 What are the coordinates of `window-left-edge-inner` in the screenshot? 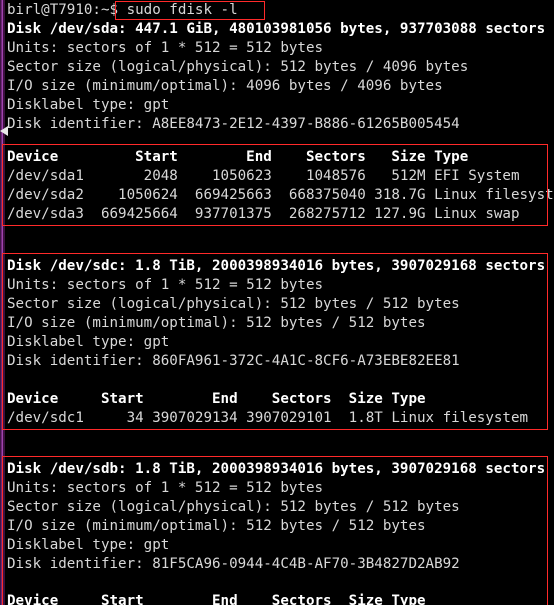 It's located at (4, 302).